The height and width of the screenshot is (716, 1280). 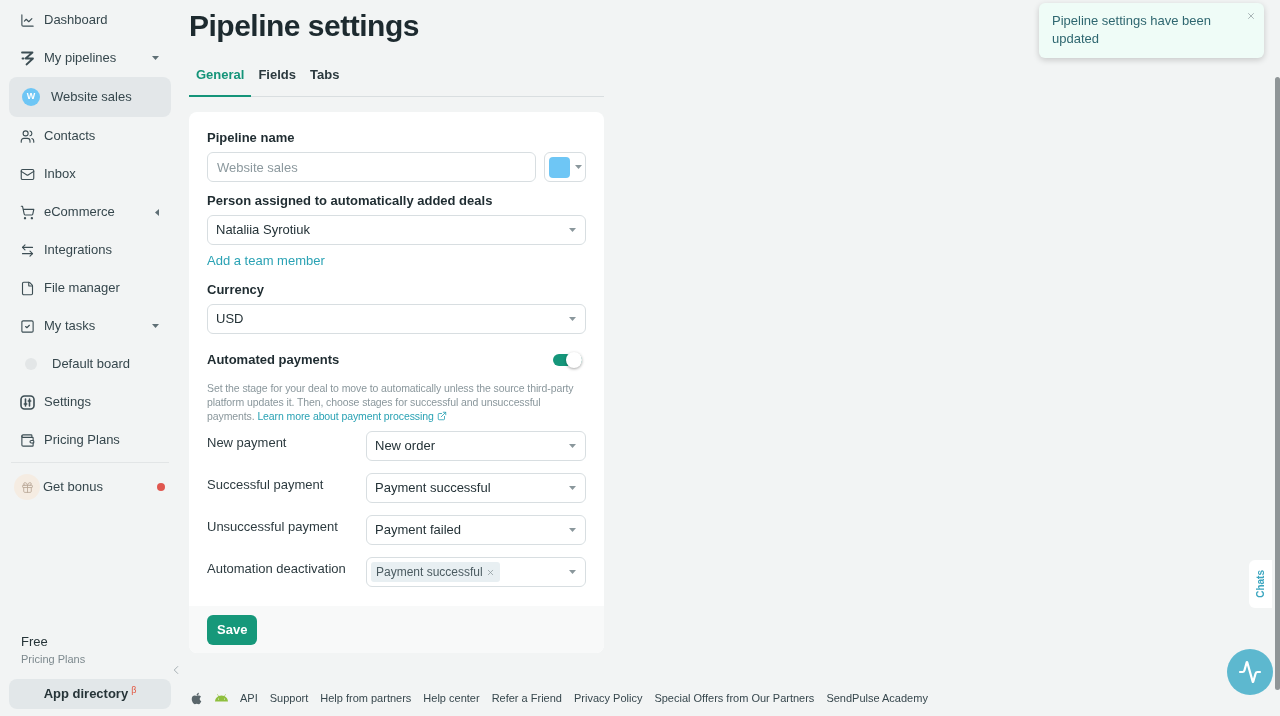 I want to click on field-label: Pipeline name, so click(x=251, y=138).